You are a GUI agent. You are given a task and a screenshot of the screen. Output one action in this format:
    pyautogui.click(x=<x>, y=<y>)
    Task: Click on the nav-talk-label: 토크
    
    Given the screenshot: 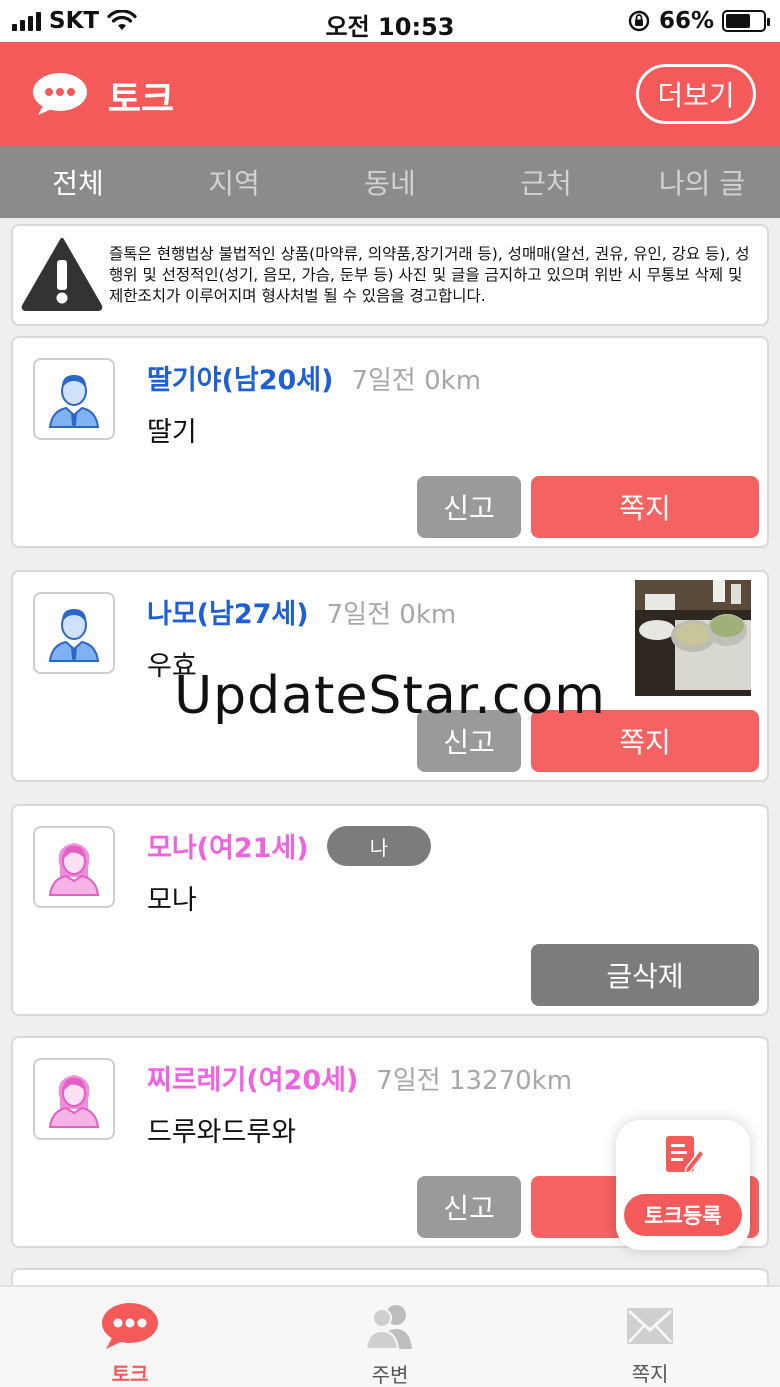 What is the action you would take?
    pyautogui.click(x=130, y=1374)
    